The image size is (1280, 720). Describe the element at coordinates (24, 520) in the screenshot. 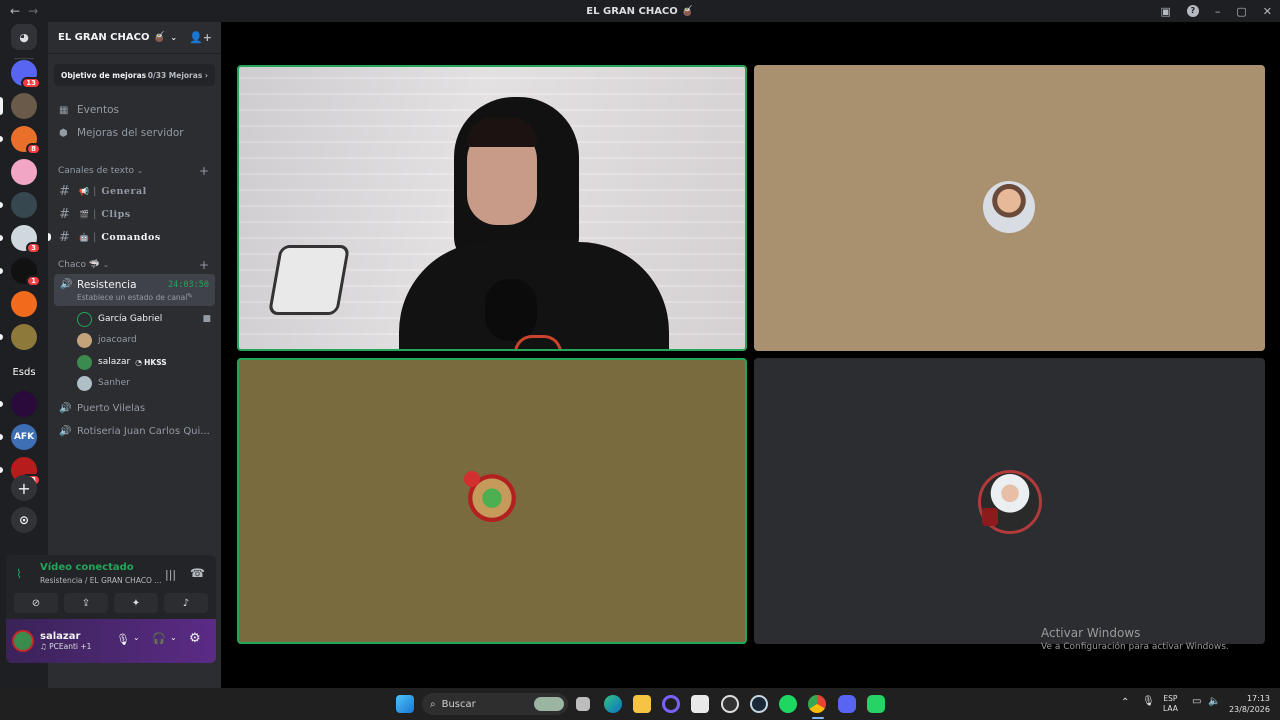

I see `explore-servers-icon: ⊙` at that location.